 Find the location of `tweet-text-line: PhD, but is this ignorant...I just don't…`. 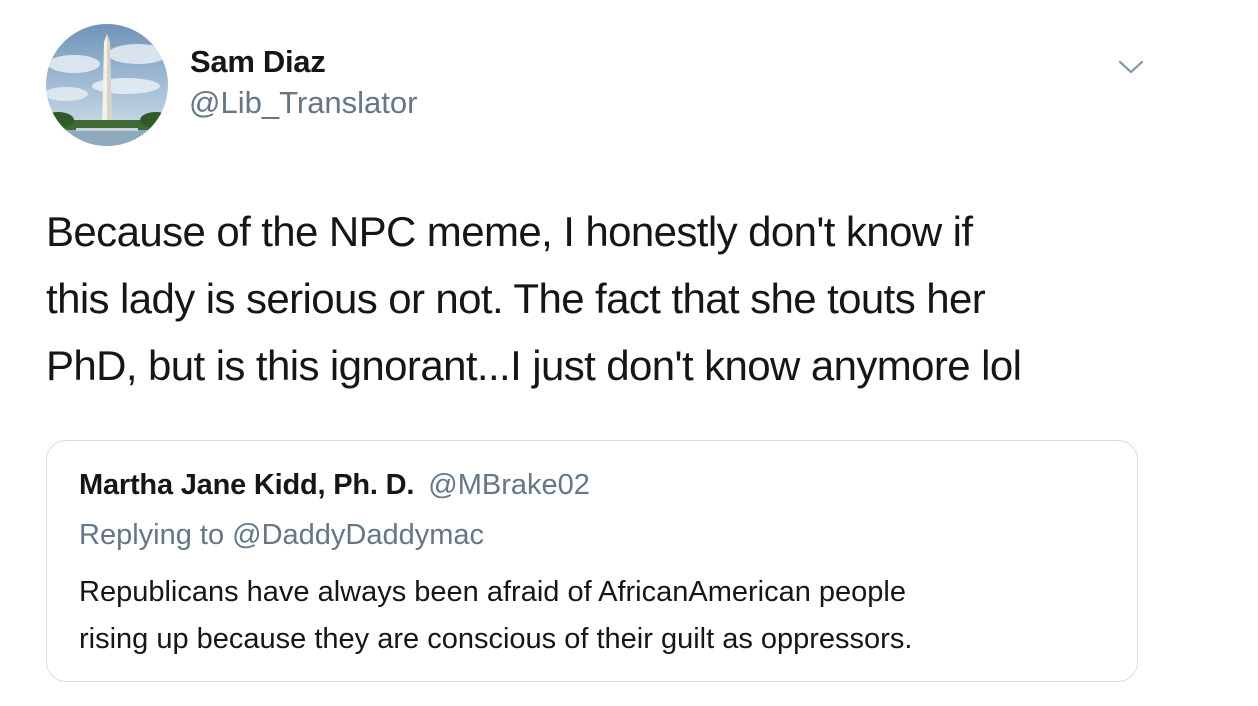

tweet-text-line: PhD, but is this ignorant...I just don't… is located at coordinates (534, 365).